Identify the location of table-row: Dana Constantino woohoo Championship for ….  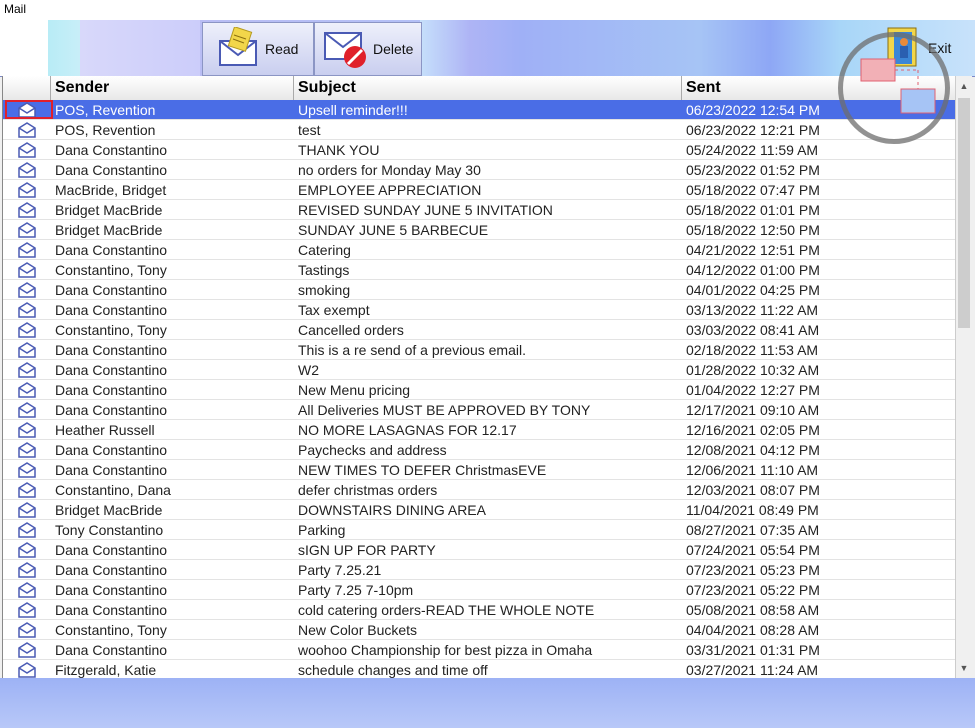
(479, 650).